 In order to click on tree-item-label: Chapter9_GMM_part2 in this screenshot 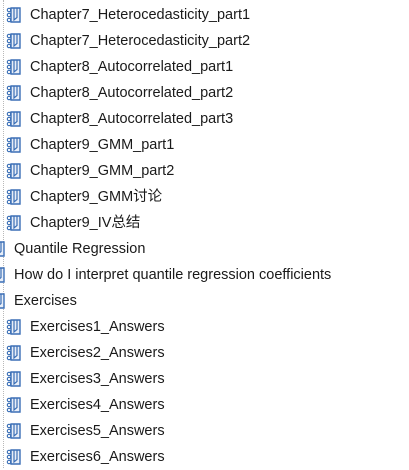, I will do `click(102, 171)`.